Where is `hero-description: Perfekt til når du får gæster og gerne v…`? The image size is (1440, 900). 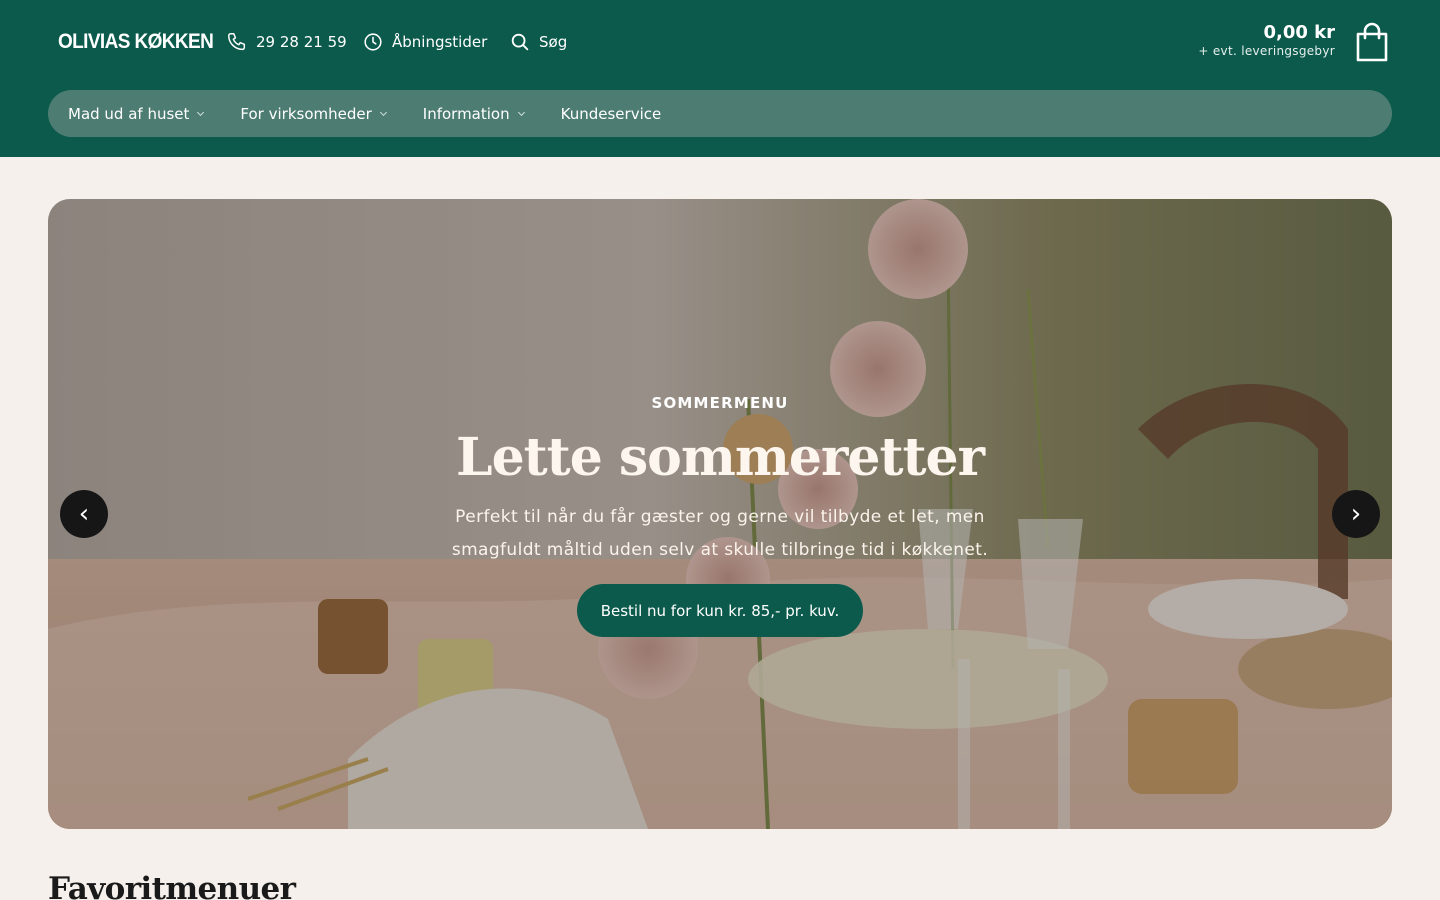
hero-description: Perfekt til når du får gæster og gerne v… is located at coordinates (720, 533).